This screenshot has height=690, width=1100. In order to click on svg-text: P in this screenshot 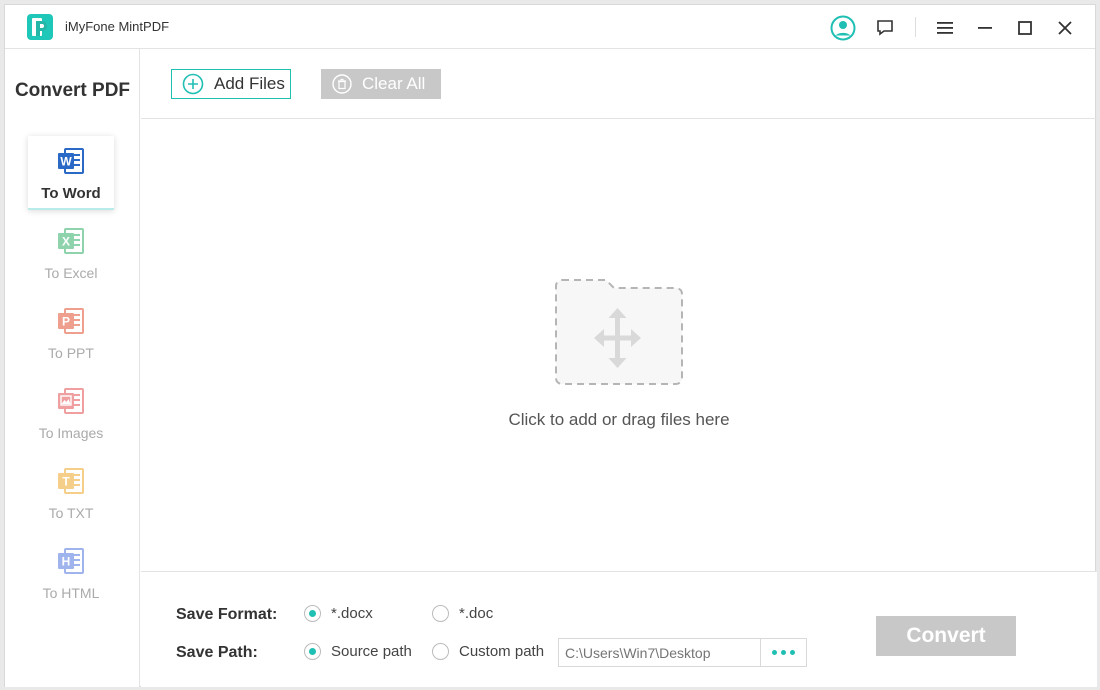, I will do `click(66, 322)`.